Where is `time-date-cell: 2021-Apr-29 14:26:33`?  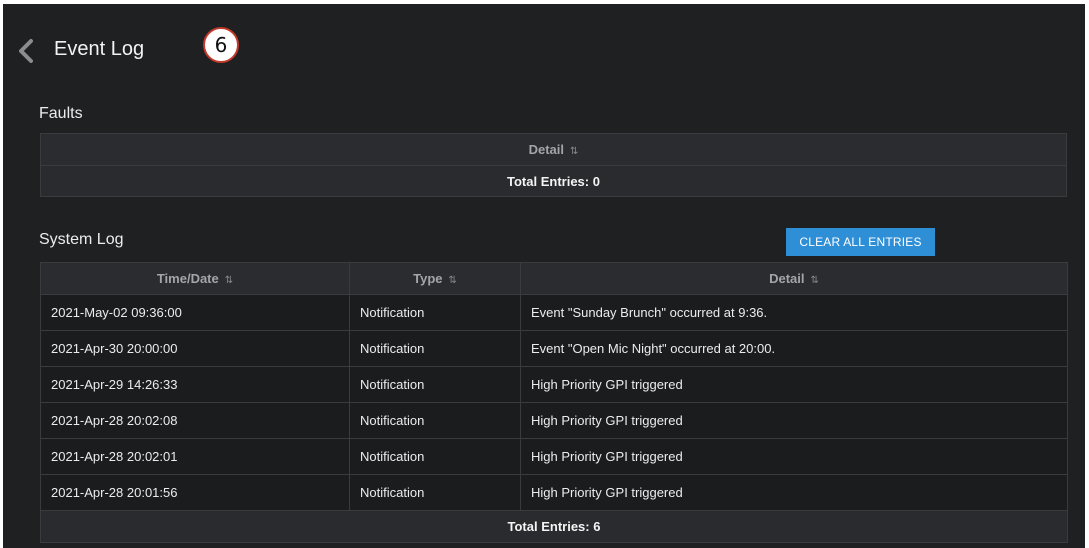
time-date-cell: 2021-Apr-29 14:26:33 is located at coordinates (195, 384).